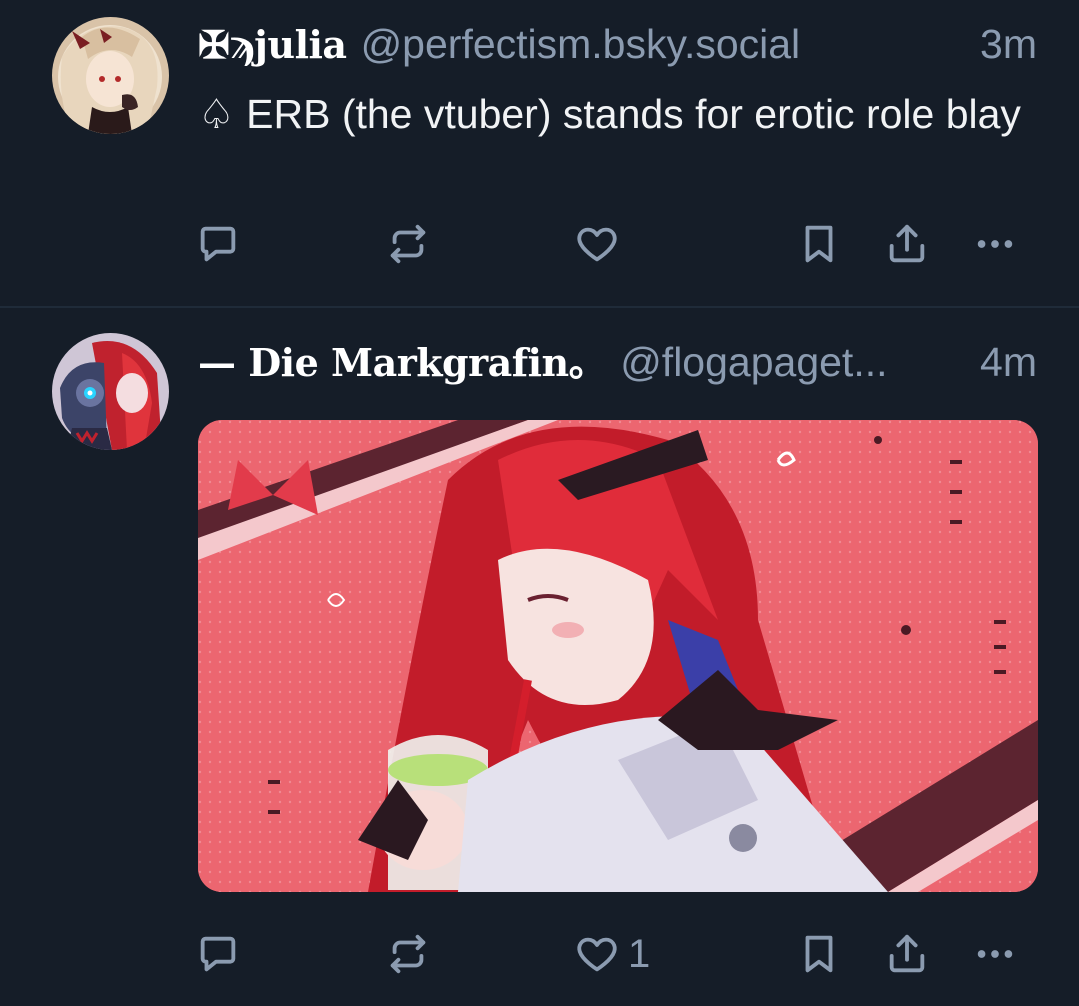  What do you see at coordinates (1008, 362) in the screenshot?
I see `timestamp: 4m` at bounding box center [1008, 362].